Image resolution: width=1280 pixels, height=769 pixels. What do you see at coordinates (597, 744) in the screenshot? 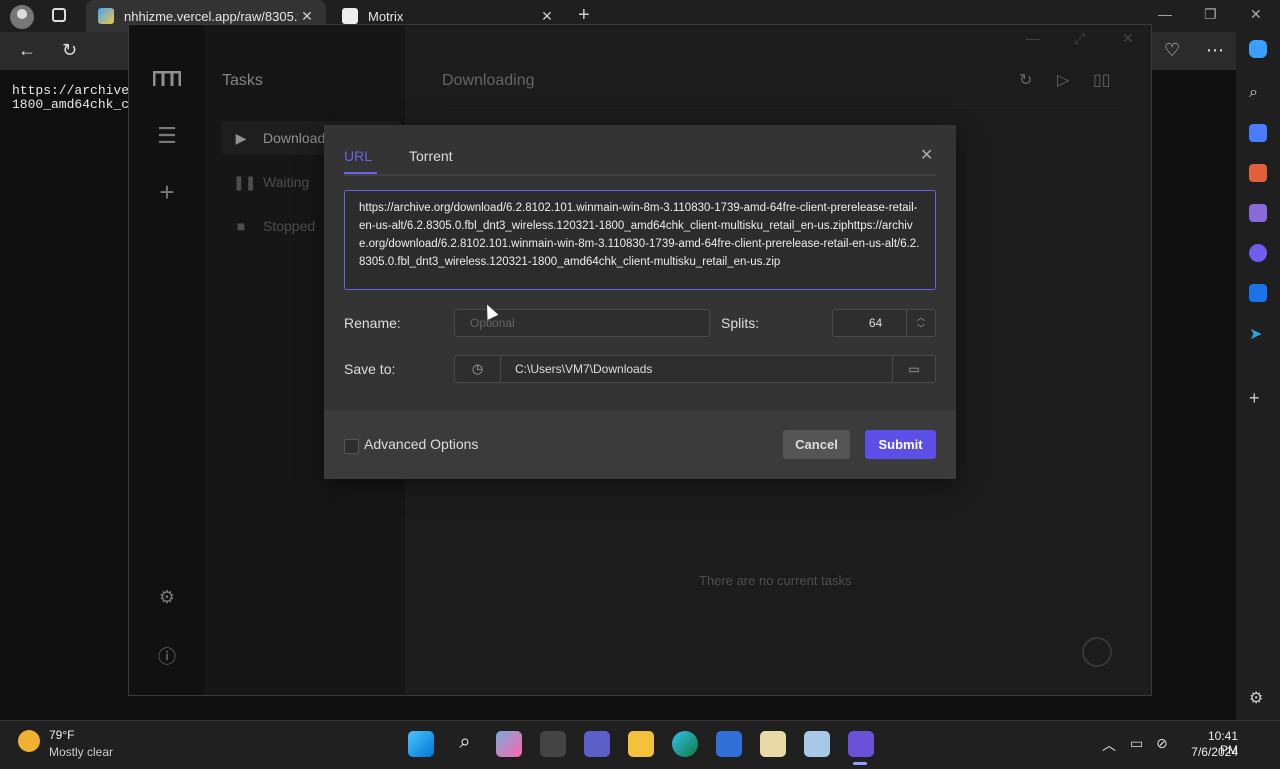
I see `teams-icon` at bounding box center [597, 744].